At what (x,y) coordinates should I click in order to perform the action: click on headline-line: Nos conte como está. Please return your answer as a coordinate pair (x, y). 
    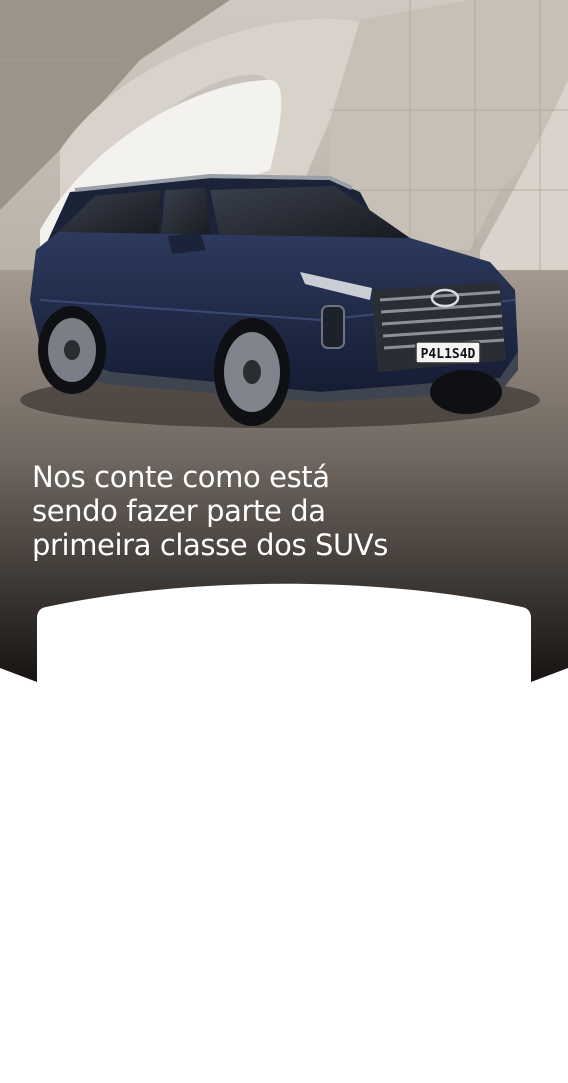
    Looking at the image, I should click on (181, 477).